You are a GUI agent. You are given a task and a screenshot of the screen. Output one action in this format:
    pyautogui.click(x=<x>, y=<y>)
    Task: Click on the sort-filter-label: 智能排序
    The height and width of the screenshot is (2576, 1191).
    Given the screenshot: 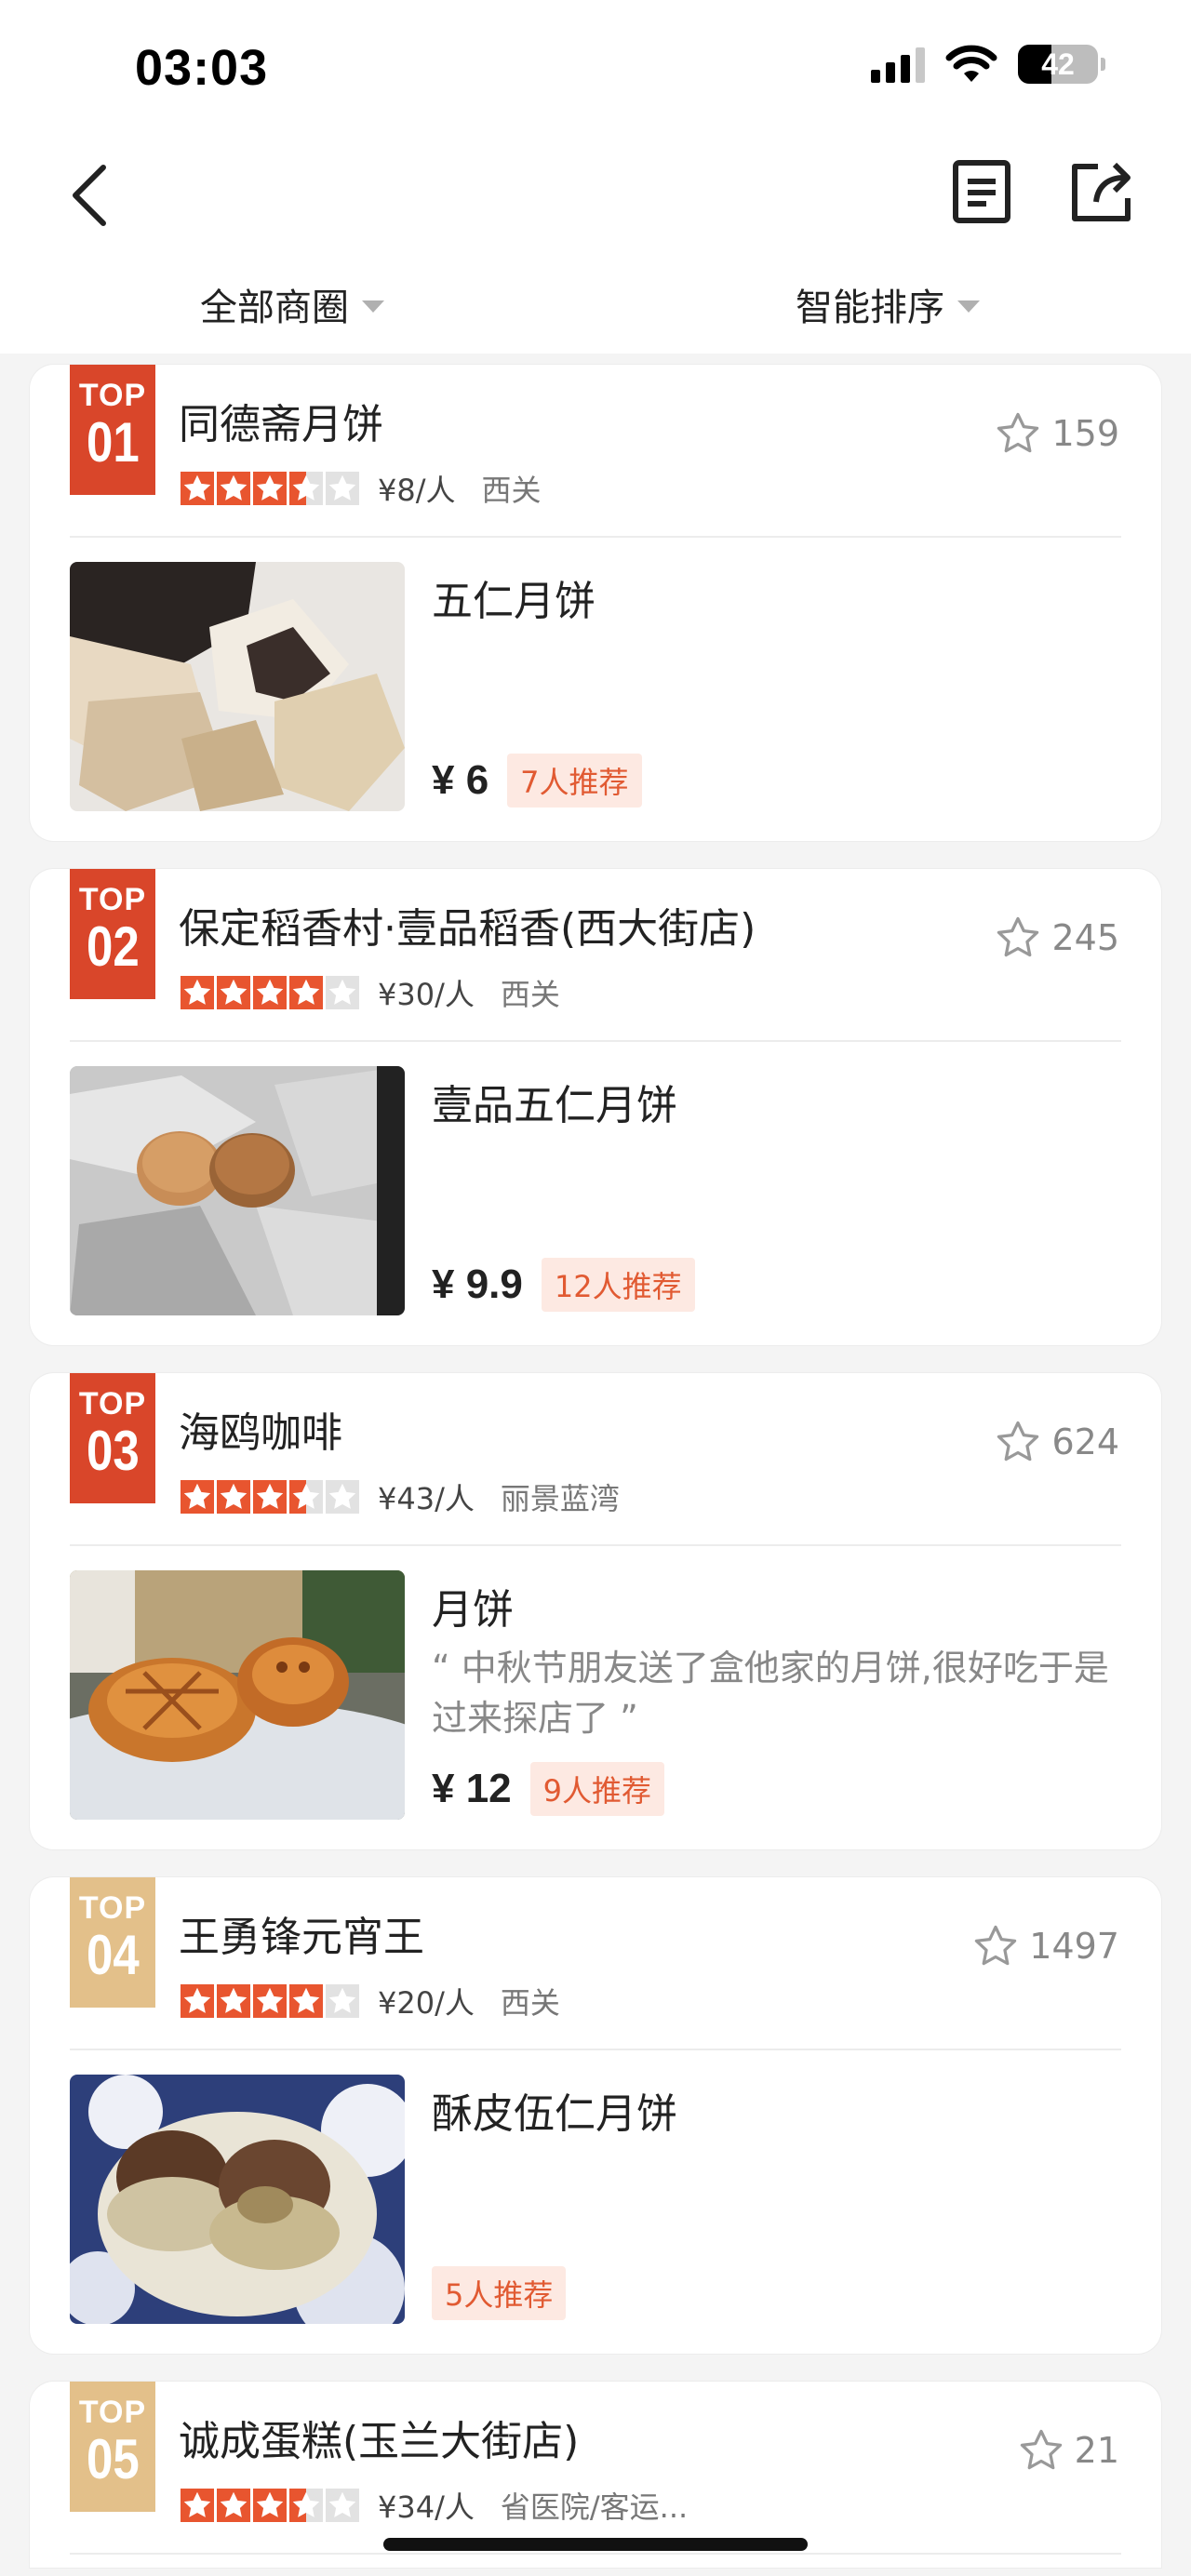 What is the action you would take?
    pyautogui.click(x=870, y=308)
    